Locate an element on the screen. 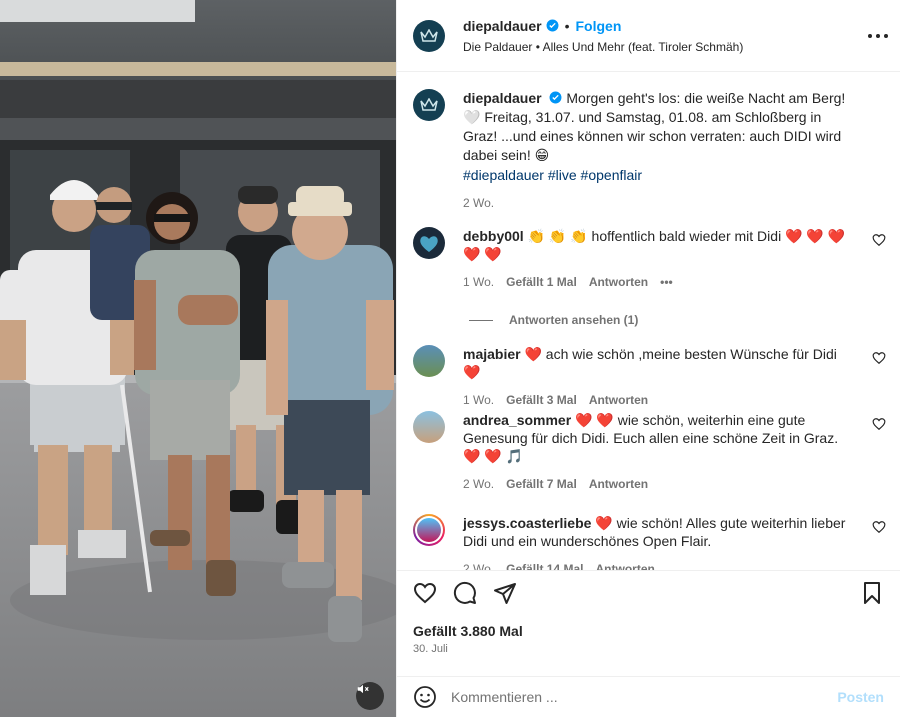 The width and height of the screenshot is (900, 717). speaker-muted-icon is located at coordinates (363, 689).